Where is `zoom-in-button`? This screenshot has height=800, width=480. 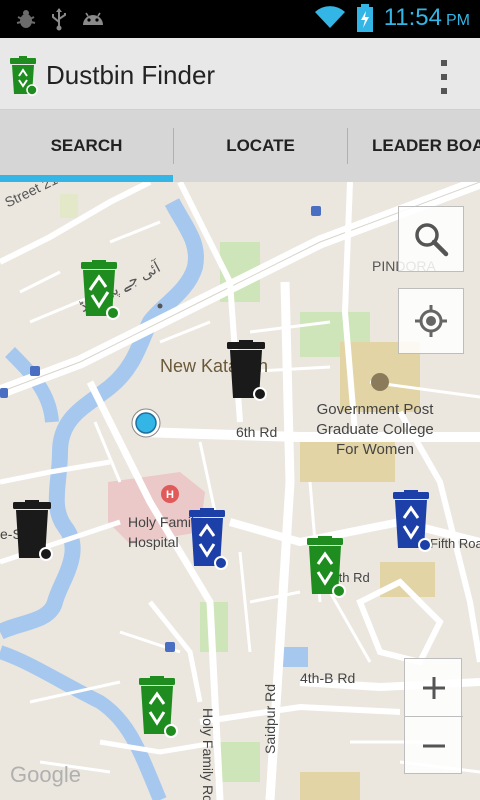 zoom-in-button is located at coordinates (434, 688).